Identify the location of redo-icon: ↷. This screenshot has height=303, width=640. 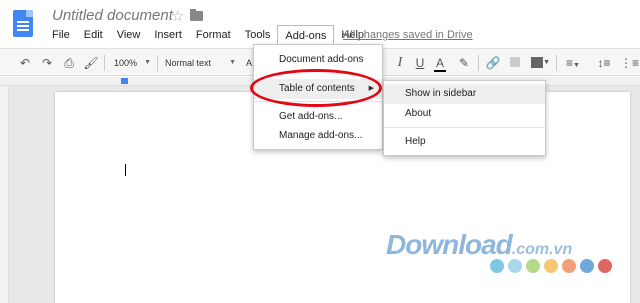
(47, 63).